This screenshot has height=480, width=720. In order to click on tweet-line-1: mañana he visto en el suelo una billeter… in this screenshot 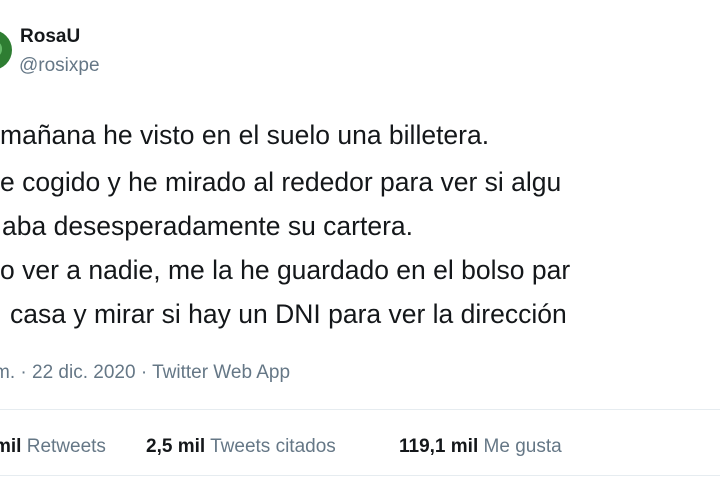, I will do `click(245, 135)`.